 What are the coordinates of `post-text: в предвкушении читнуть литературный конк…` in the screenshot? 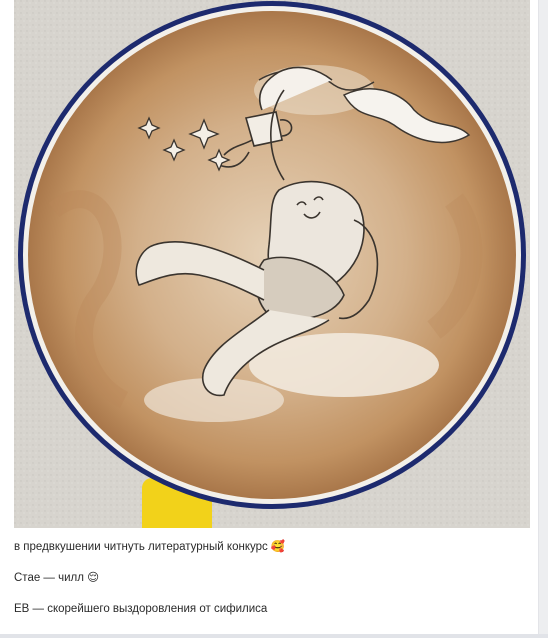 It's located at (269, 586).